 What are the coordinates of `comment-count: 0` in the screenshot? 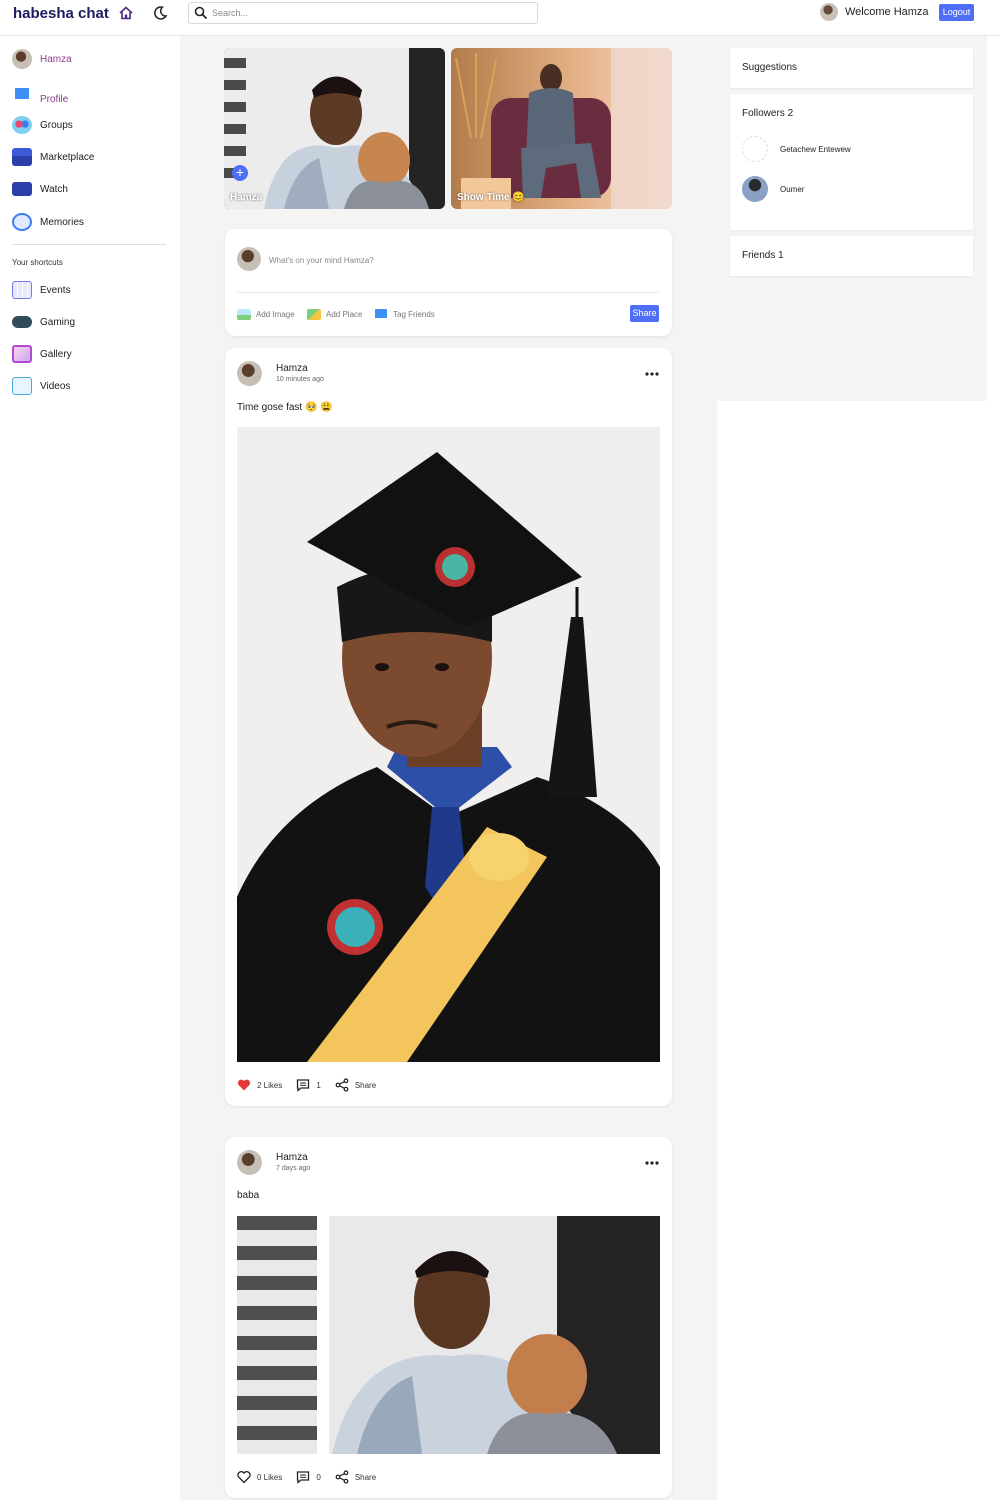 It's located at (318, 1477).